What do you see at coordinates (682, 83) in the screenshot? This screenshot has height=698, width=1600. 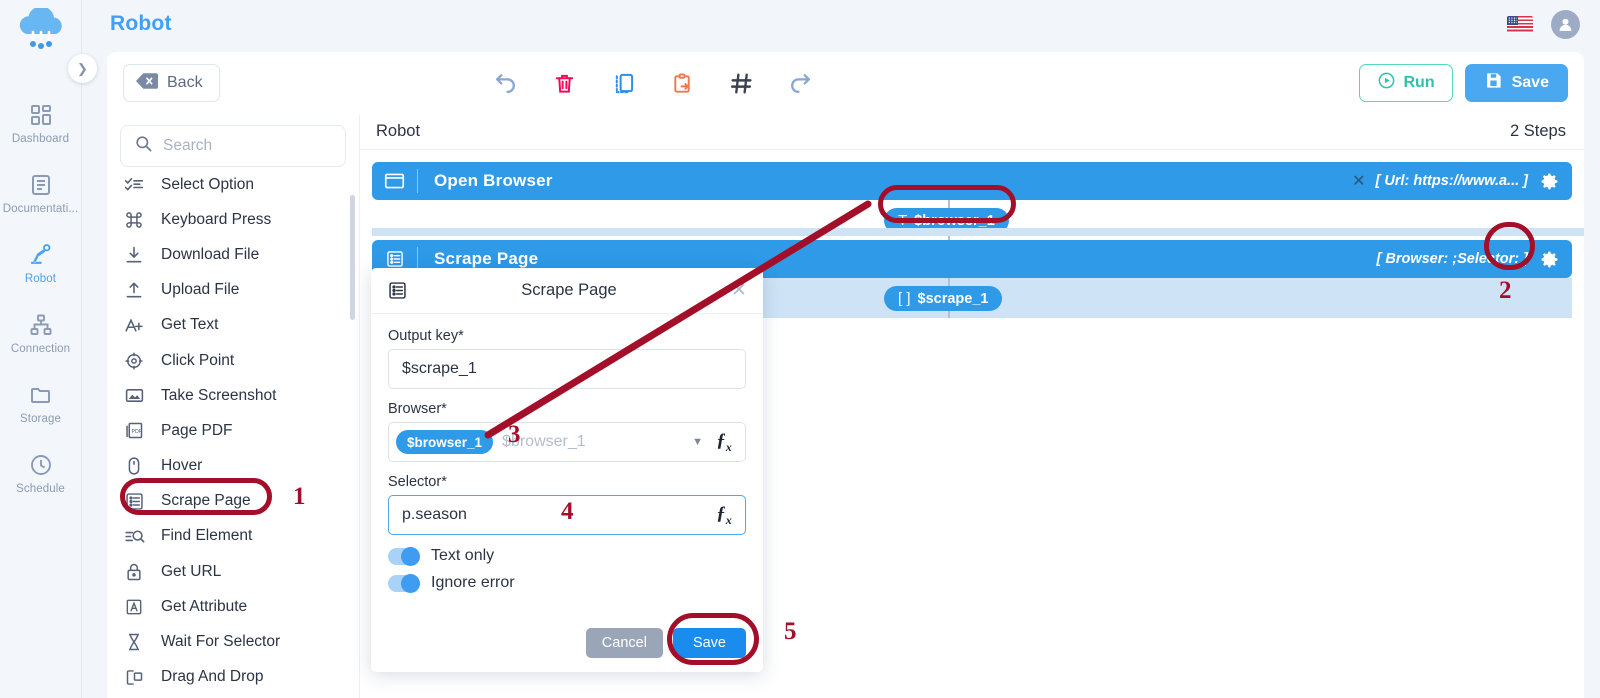 I see `paste-clipboard-icon` at bounding box center [682, 83].